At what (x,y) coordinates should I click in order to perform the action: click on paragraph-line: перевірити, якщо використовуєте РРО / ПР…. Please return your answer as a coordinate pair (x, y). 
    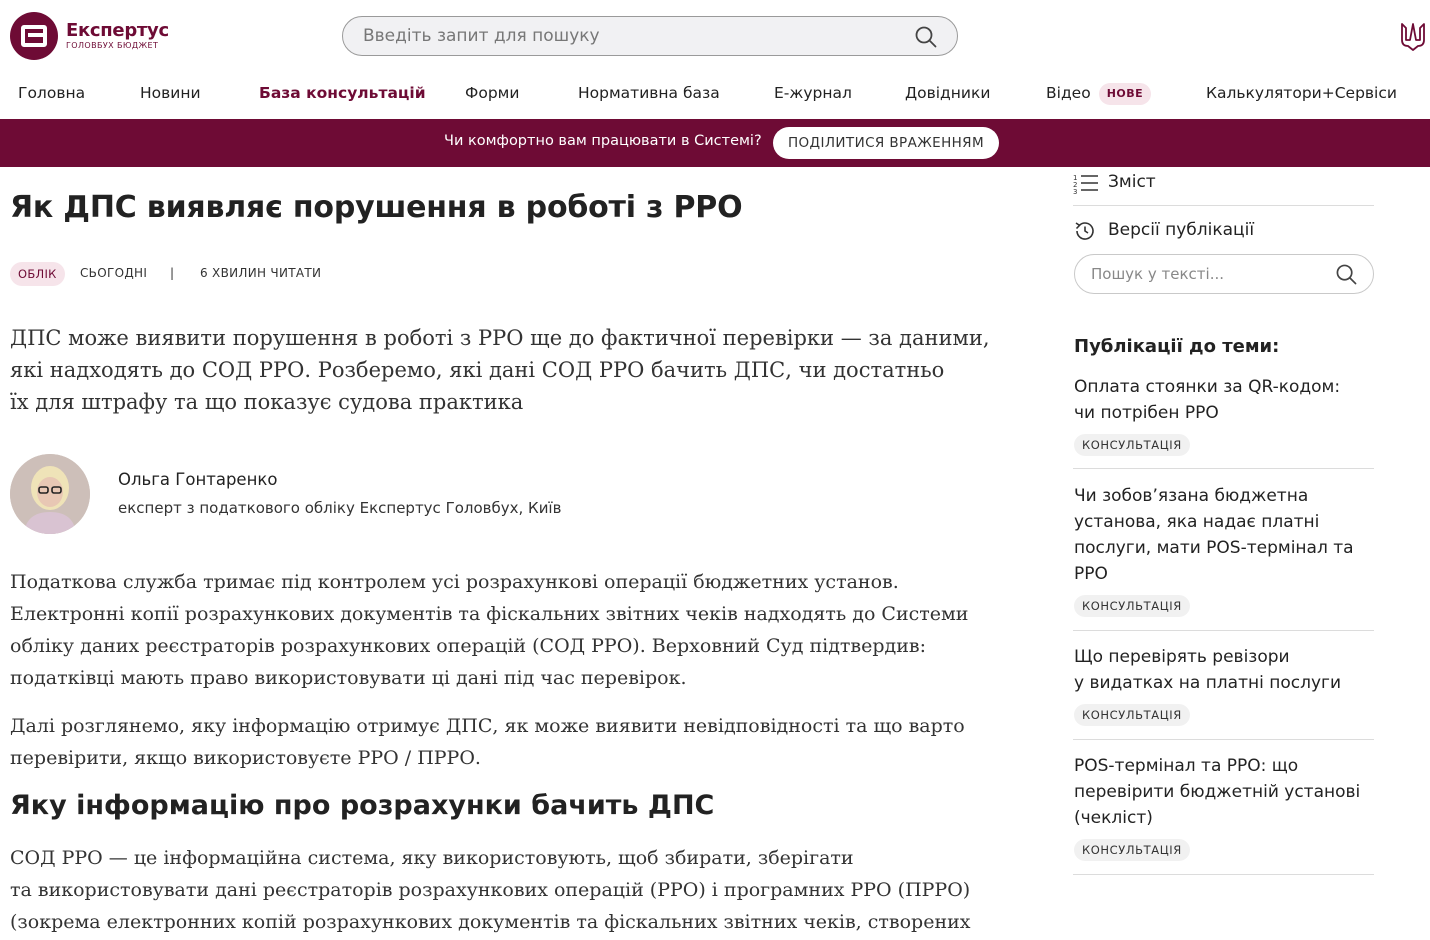
    Looking at the image, I should click on (245, 758).